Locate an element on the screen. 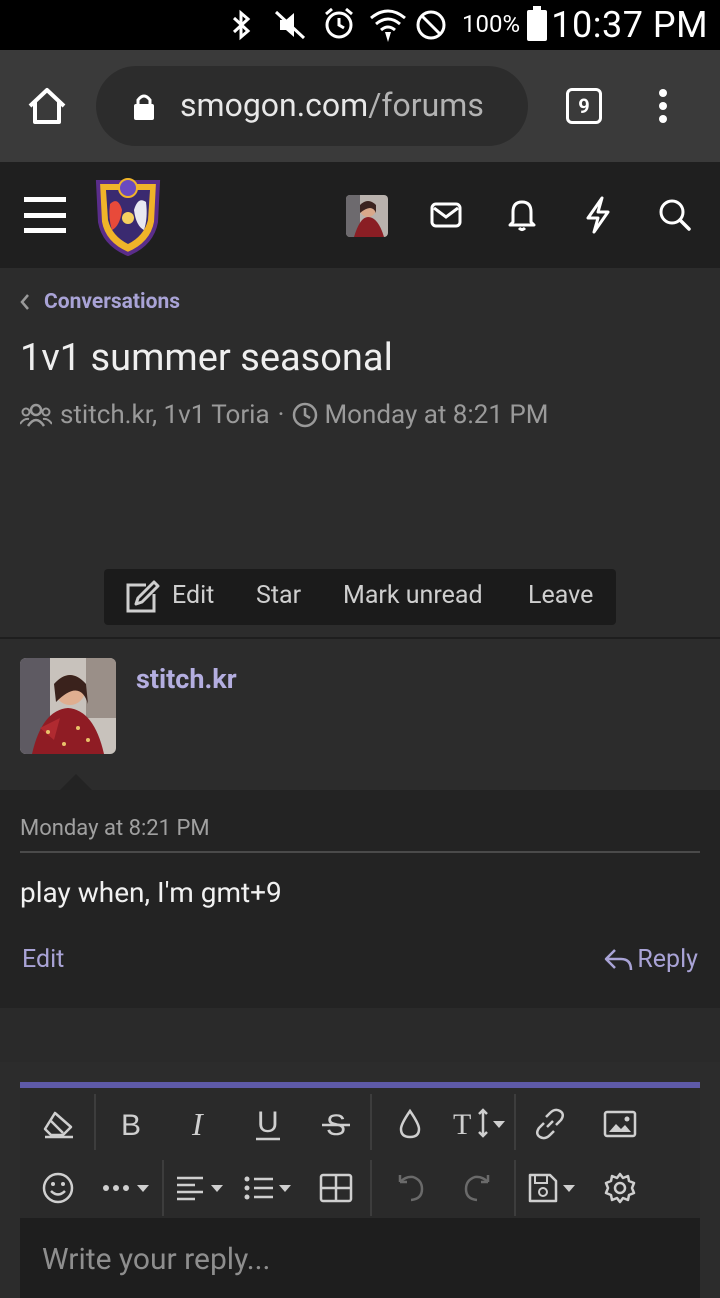 Image resolution: width=720 pixels, height=1298 pixels. align-dropdown-icon is located at coordinates (202, 1188).